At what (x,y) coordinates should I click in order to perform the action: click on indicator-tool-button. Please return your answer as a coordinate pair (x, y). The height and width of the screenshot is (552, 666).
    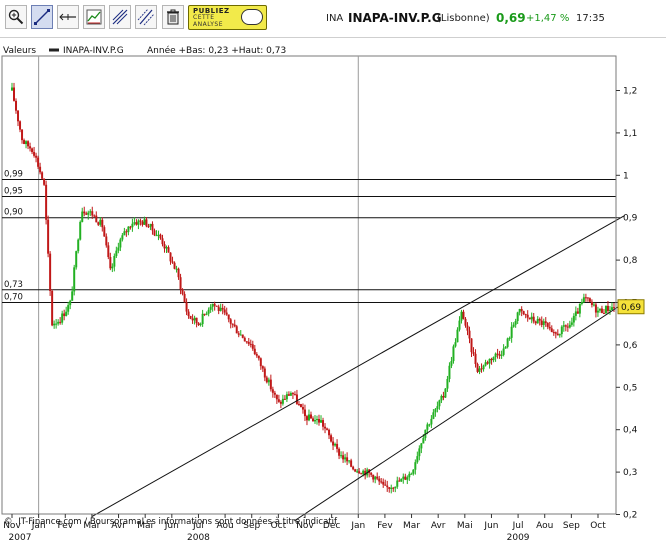
    Looking at the image, I should click on (94, 17).